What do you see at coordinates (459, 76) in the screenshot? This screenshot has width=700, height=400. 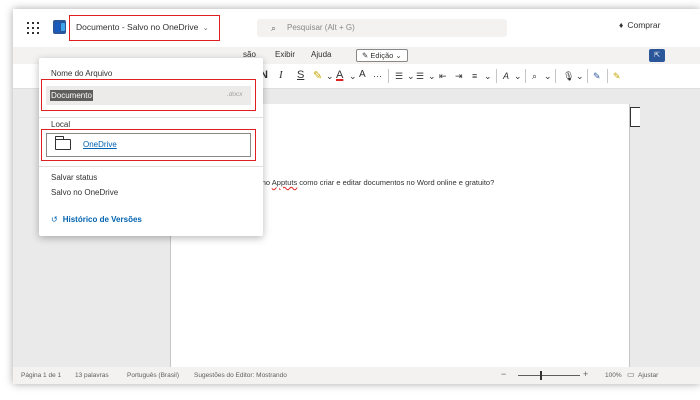 I see `increase-indent-icon: ⇥` at bounding box center [459, 76].